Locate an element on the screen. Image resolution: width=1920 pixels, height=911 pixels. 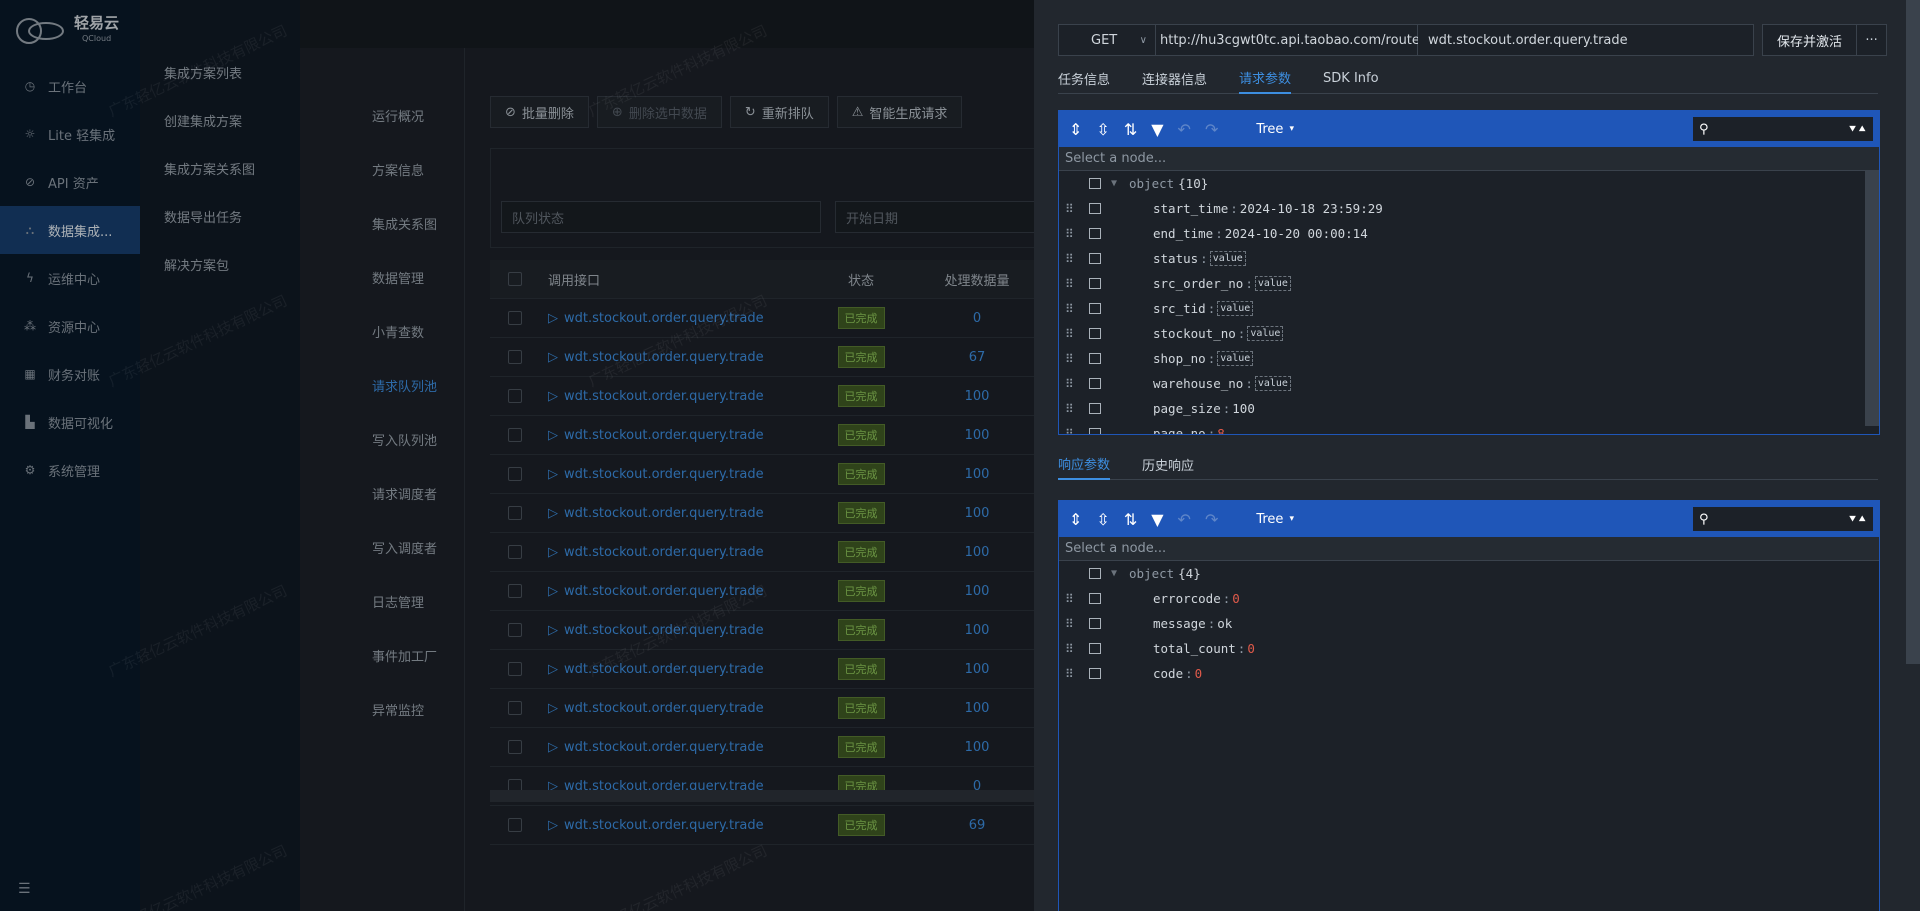
tree-field-row: ⠿ code:0 is located at coordinates (1469, 673).